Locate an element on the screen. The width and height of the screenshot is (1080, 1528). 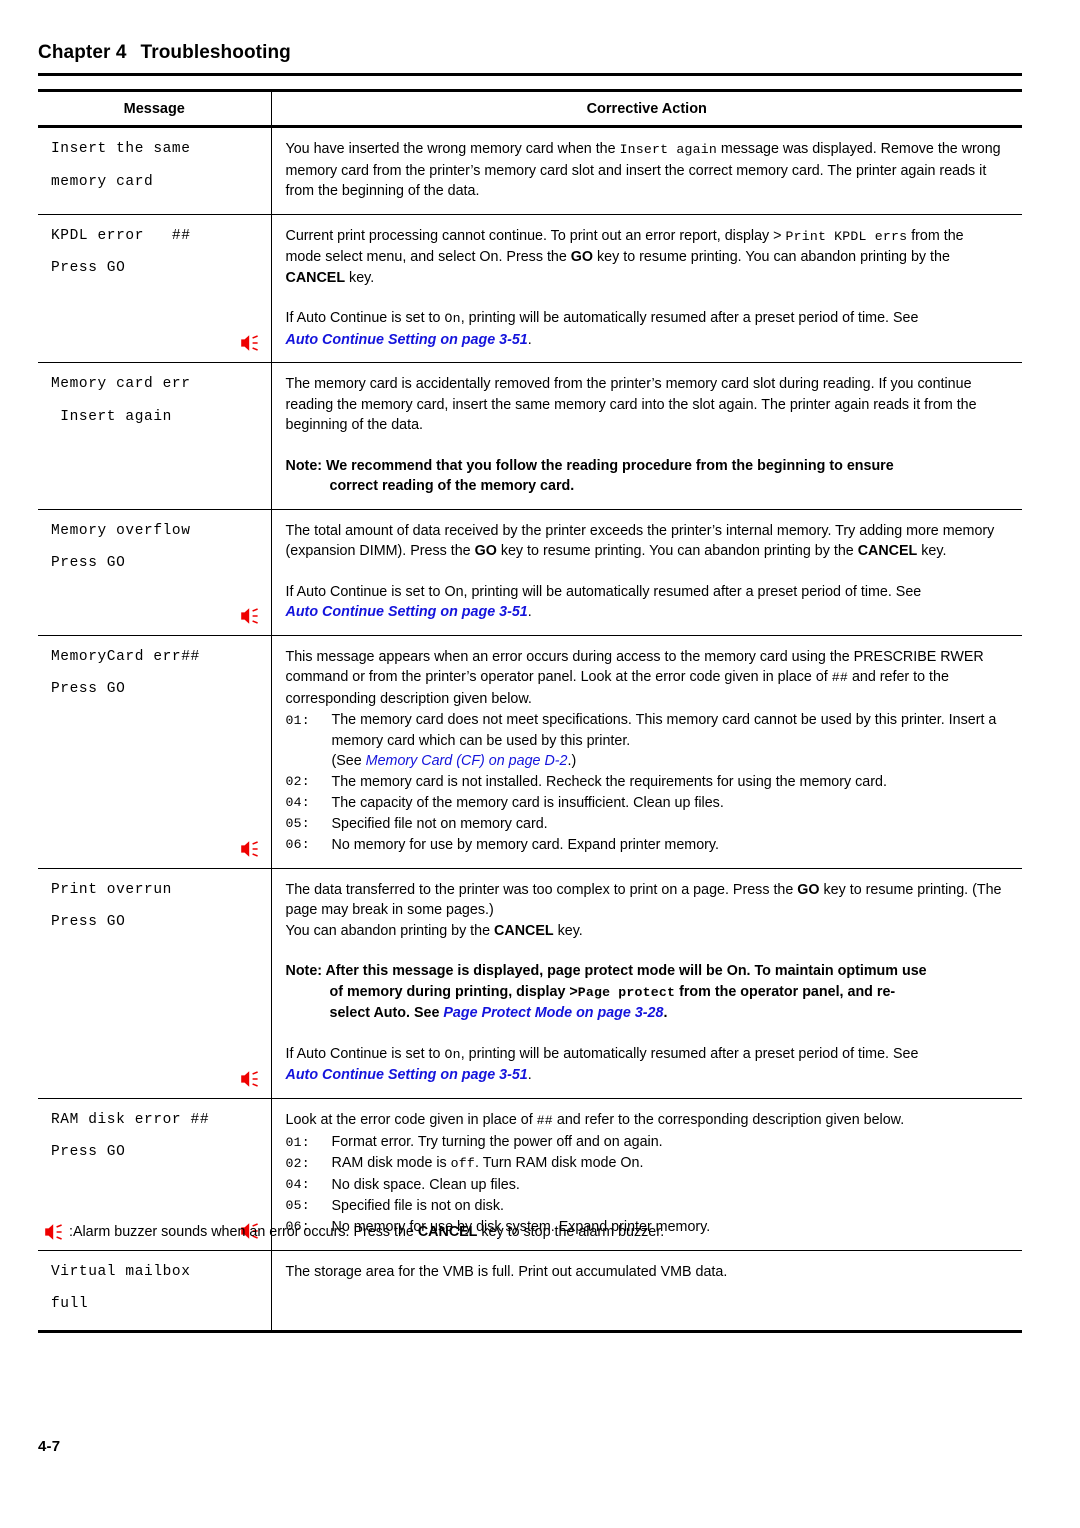
page-number: 4-7 is located at coordinates (49, 1446).